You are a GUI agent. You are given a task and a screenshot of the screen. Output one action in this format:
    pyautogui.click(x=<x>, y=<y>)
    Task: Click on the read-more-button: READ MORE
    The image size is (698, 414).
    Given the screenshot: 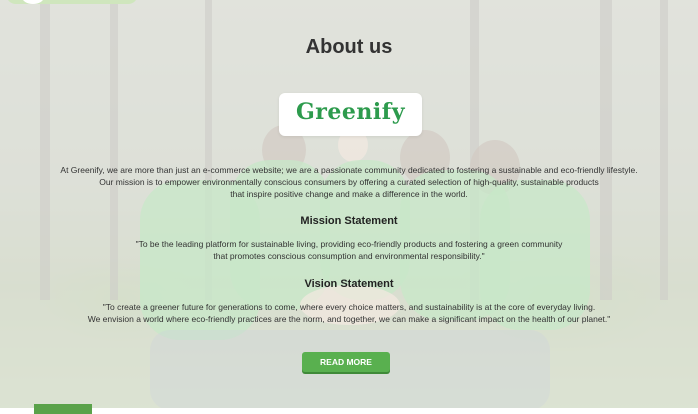 What is the action you would take?
    pyautogui.click(x=346, y=362)
    